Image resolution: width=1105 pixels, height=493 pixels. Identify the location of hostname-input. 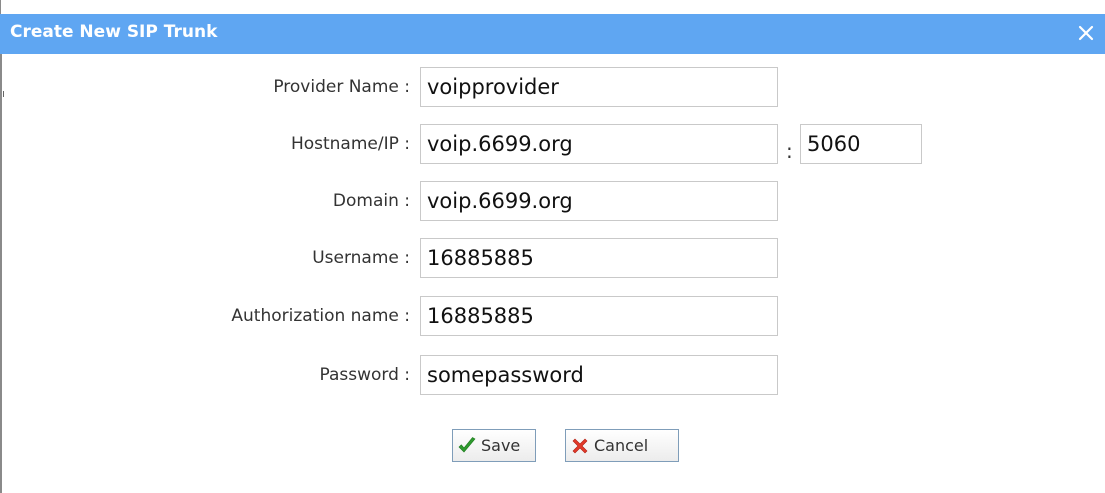
(599, 144).